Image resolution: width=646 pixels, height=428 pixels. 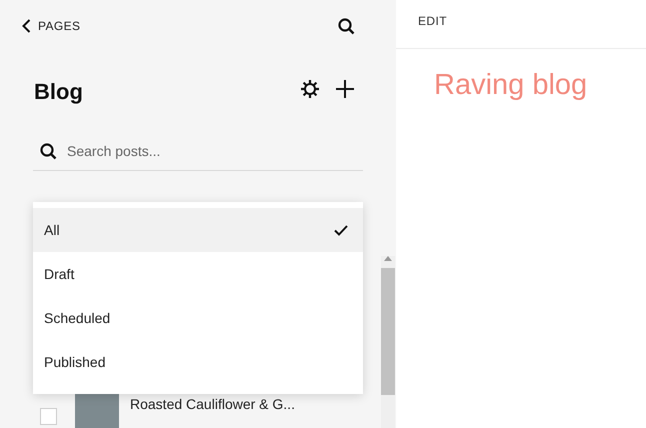 What do you see at coordinates (511, 85) in the screenshot?
I see `site-title: Raving blog` at bounding box center [511, 85].